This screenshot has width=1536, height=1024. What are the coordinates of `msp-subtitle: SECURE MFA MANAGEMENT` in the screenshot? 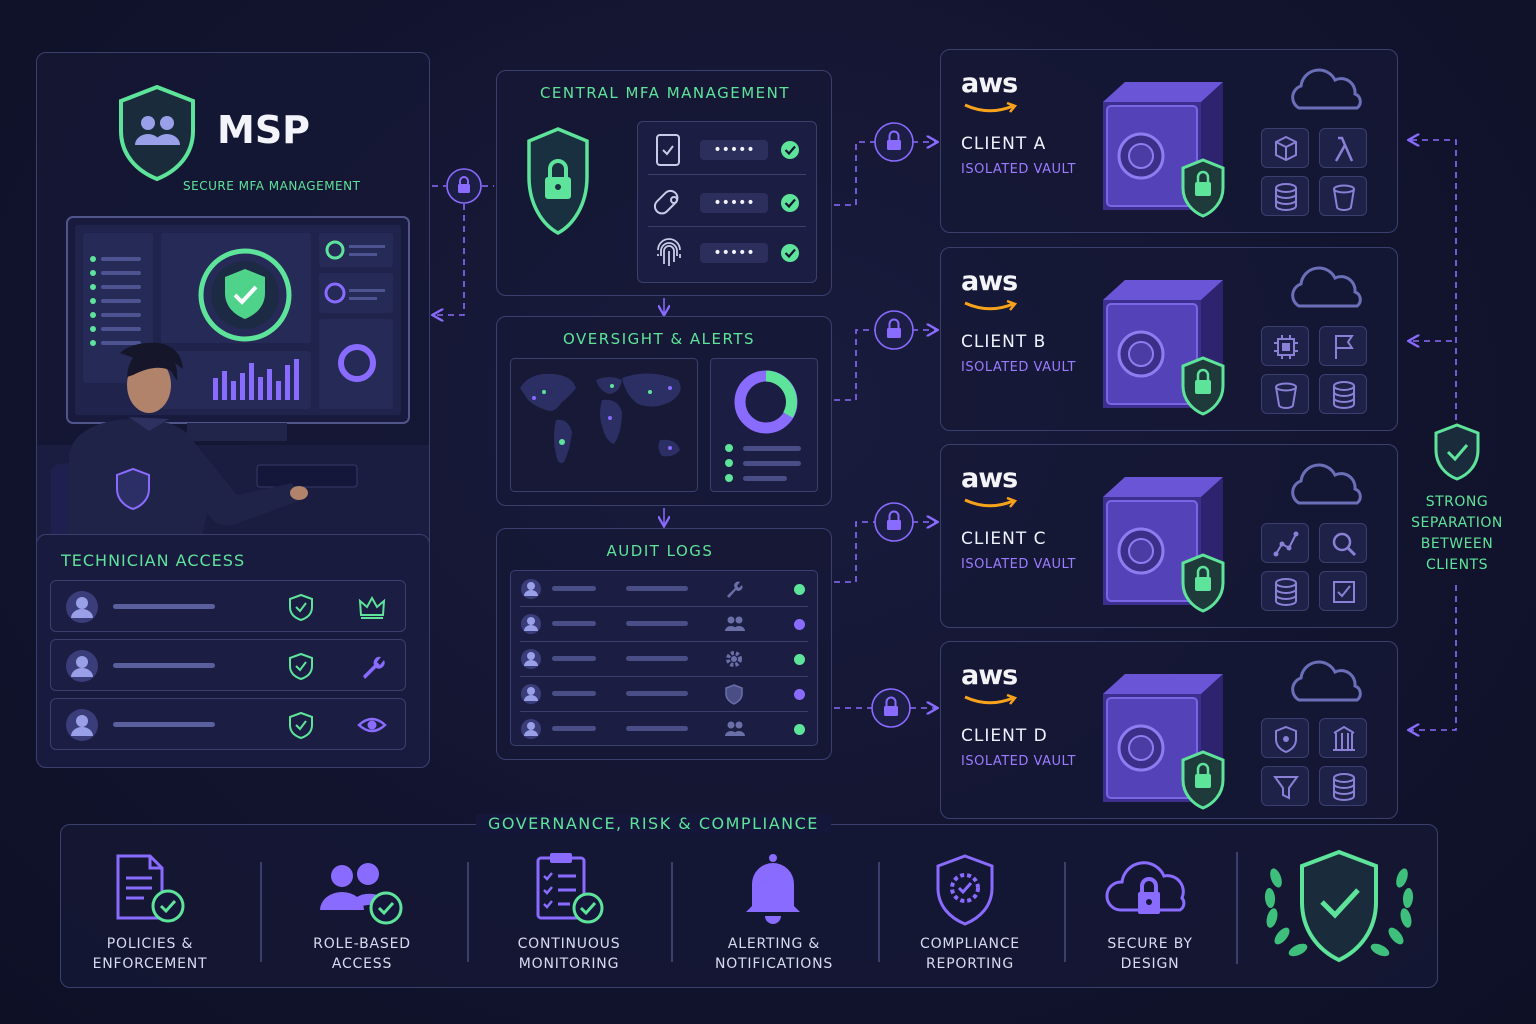 It's located at (272, 186).